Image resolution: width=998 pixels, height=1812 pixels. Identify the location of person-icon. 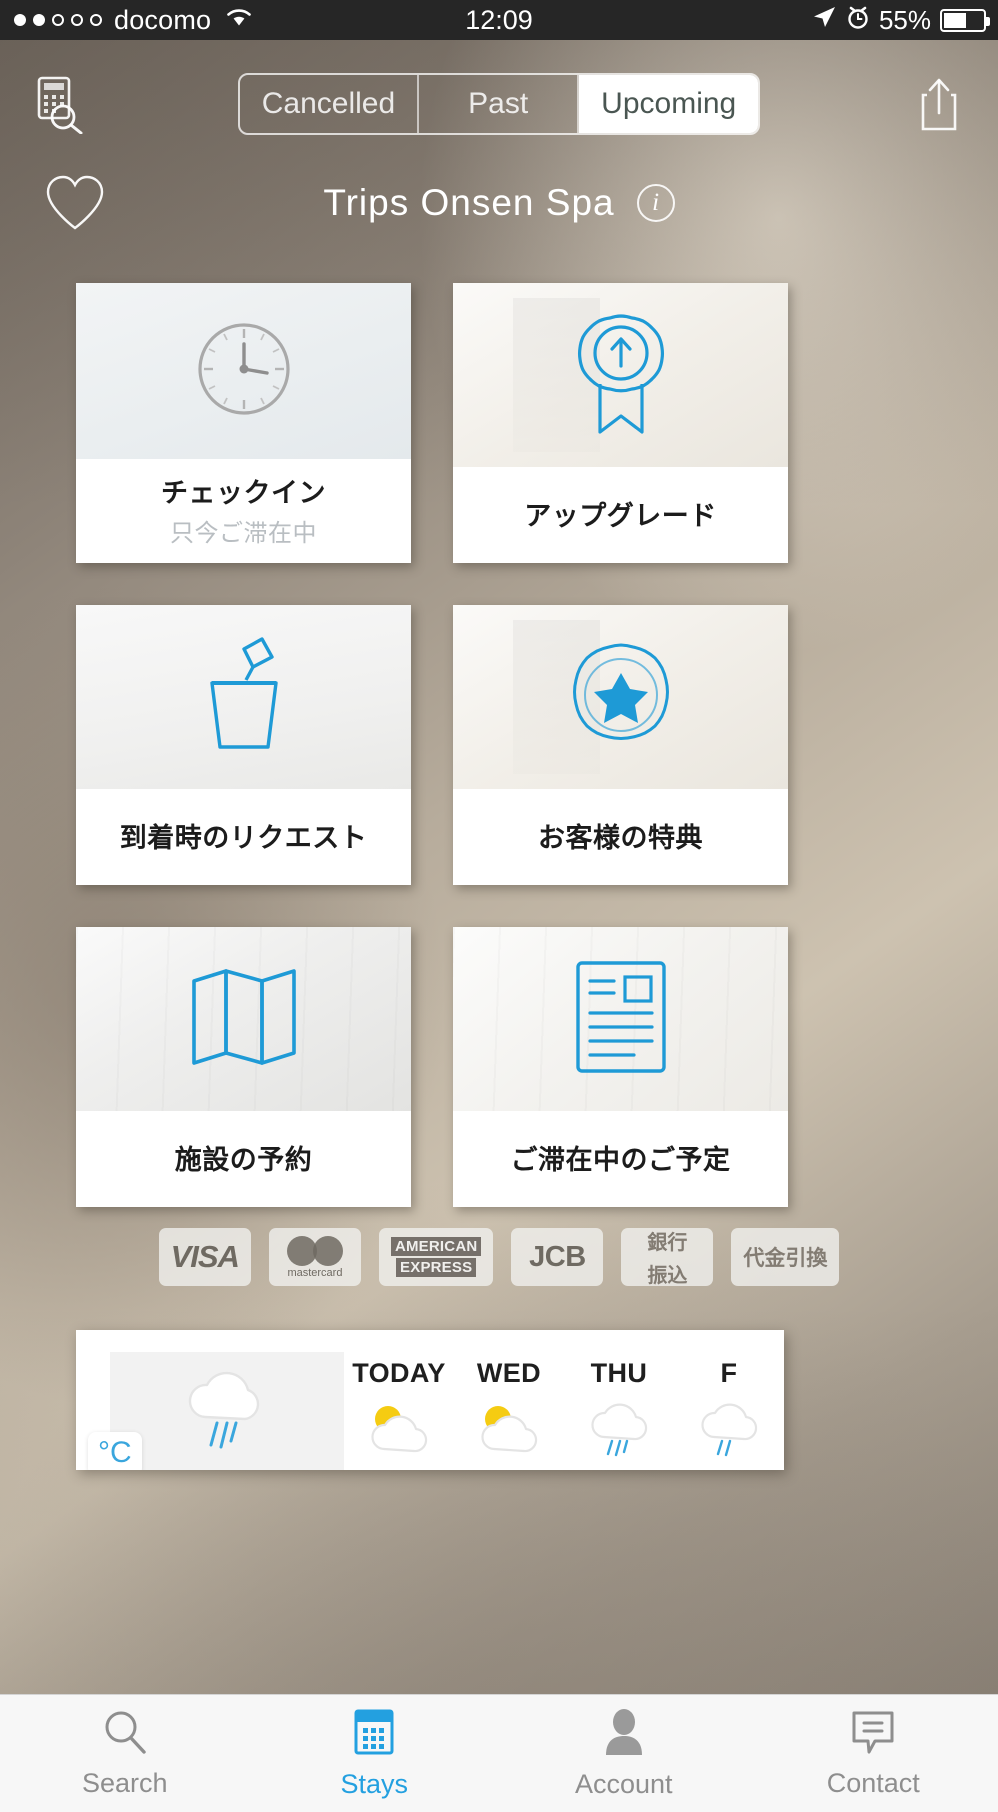
(624, 1734).